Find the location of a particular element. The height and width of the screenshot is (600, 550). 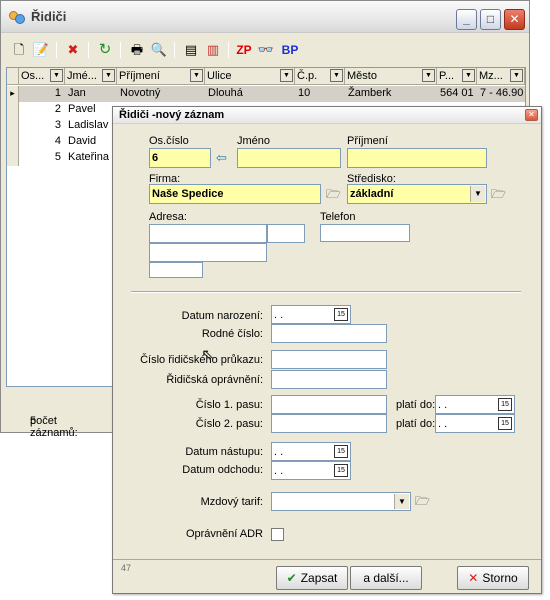

check-icon: ✔ is located at coordinates (291, 578).